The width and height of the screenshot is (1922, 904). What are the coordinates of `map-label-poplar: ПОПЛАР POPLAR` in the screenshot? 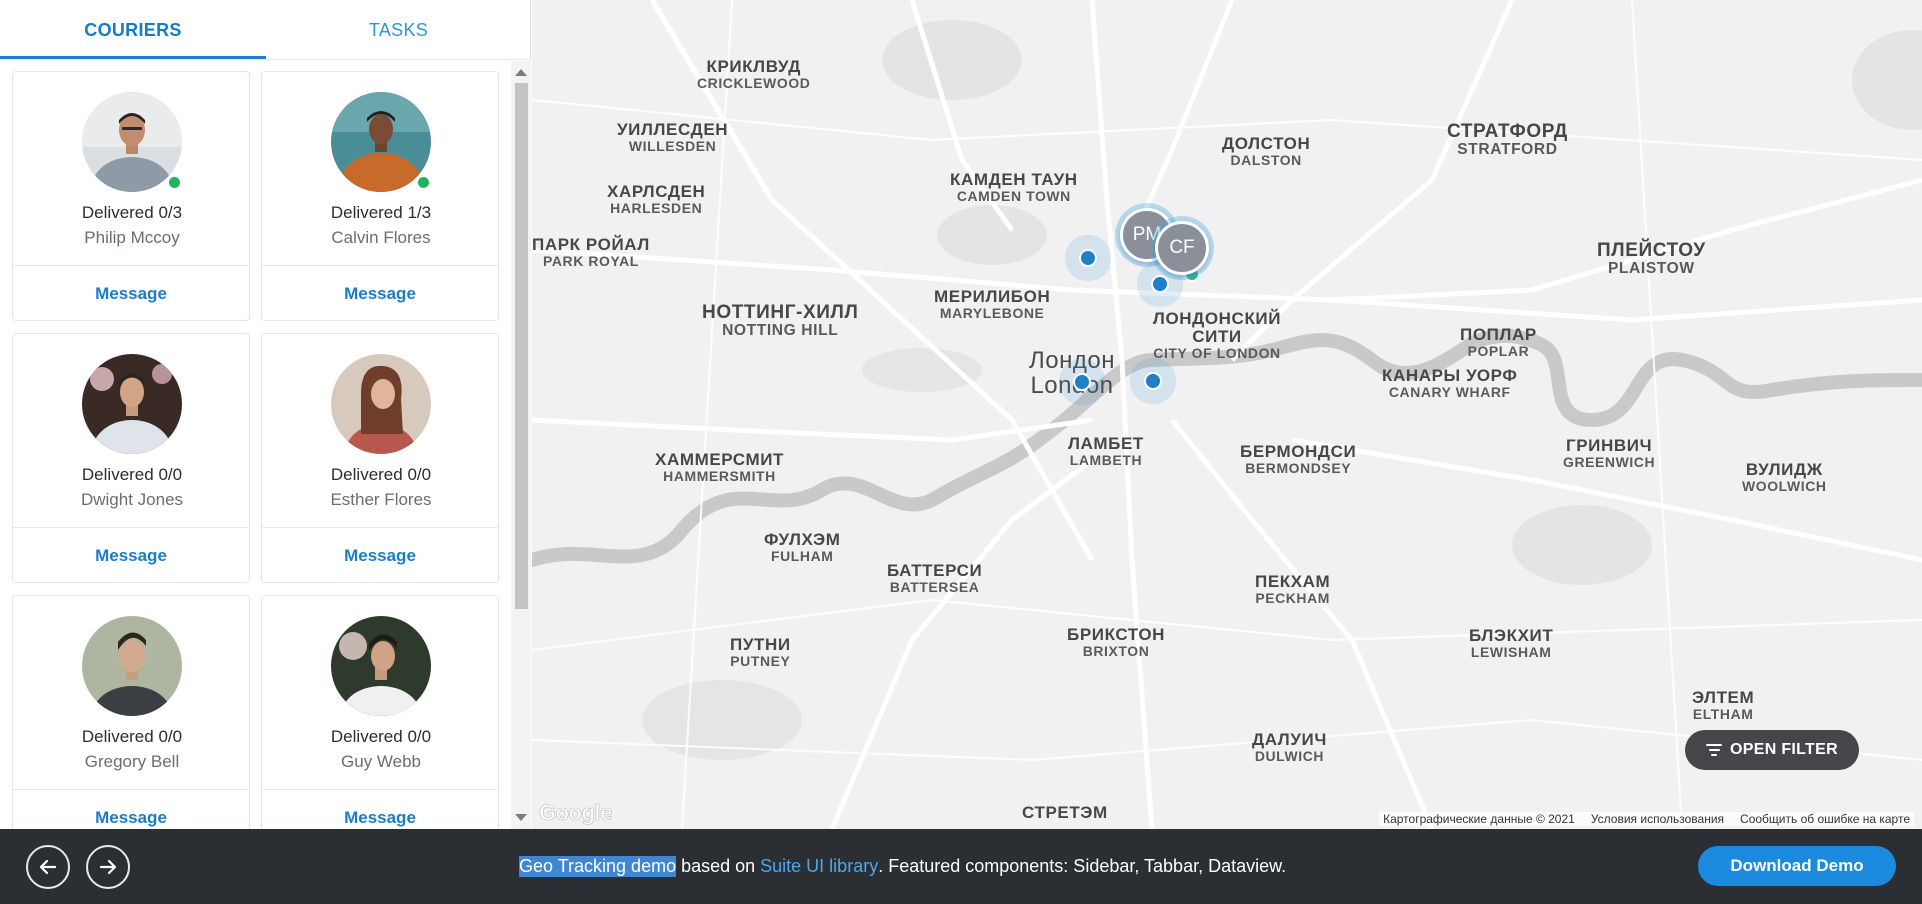 It's located at (1498, 342).